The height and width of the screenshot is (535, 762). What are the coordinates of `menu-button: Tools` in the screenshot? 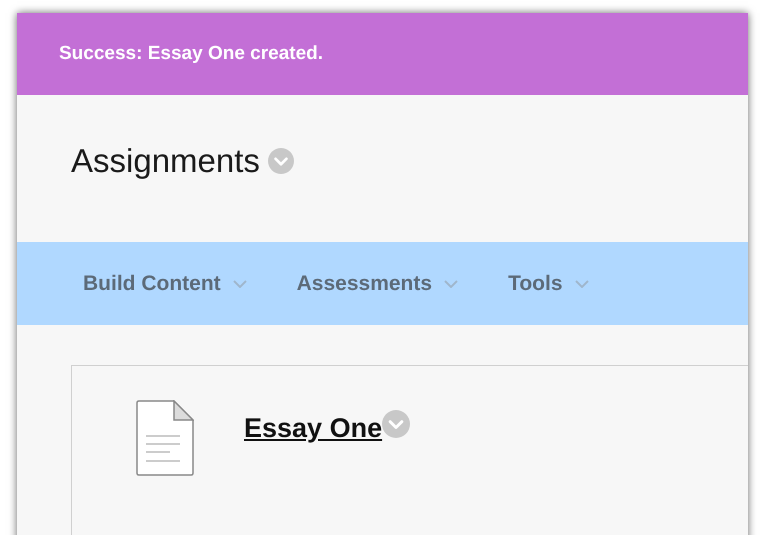 It's located at (548, 284).